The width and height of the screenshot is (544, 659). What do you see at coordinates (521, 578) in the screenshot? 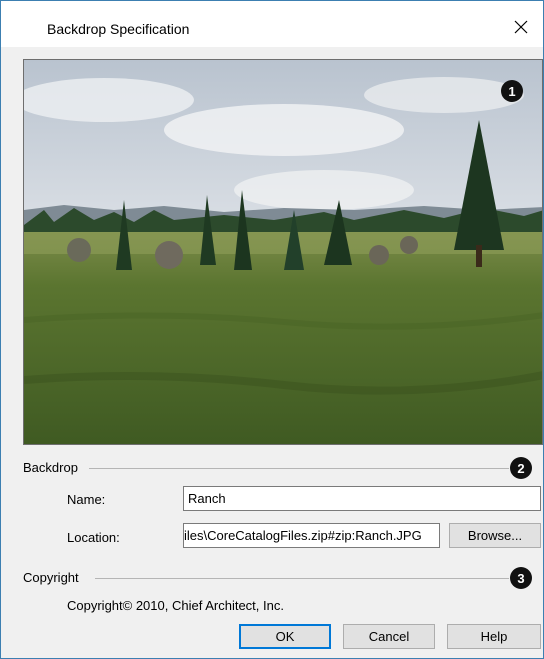
I see `callout-3-badge: 3` at bounding box center [521, 578].